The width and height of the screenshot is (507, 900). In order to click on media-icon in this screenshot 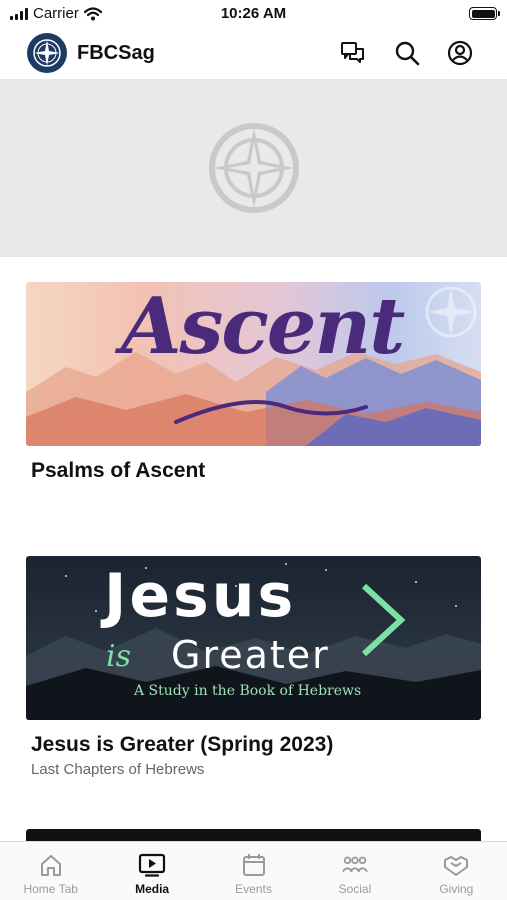, I will do `click(152, 865)`.